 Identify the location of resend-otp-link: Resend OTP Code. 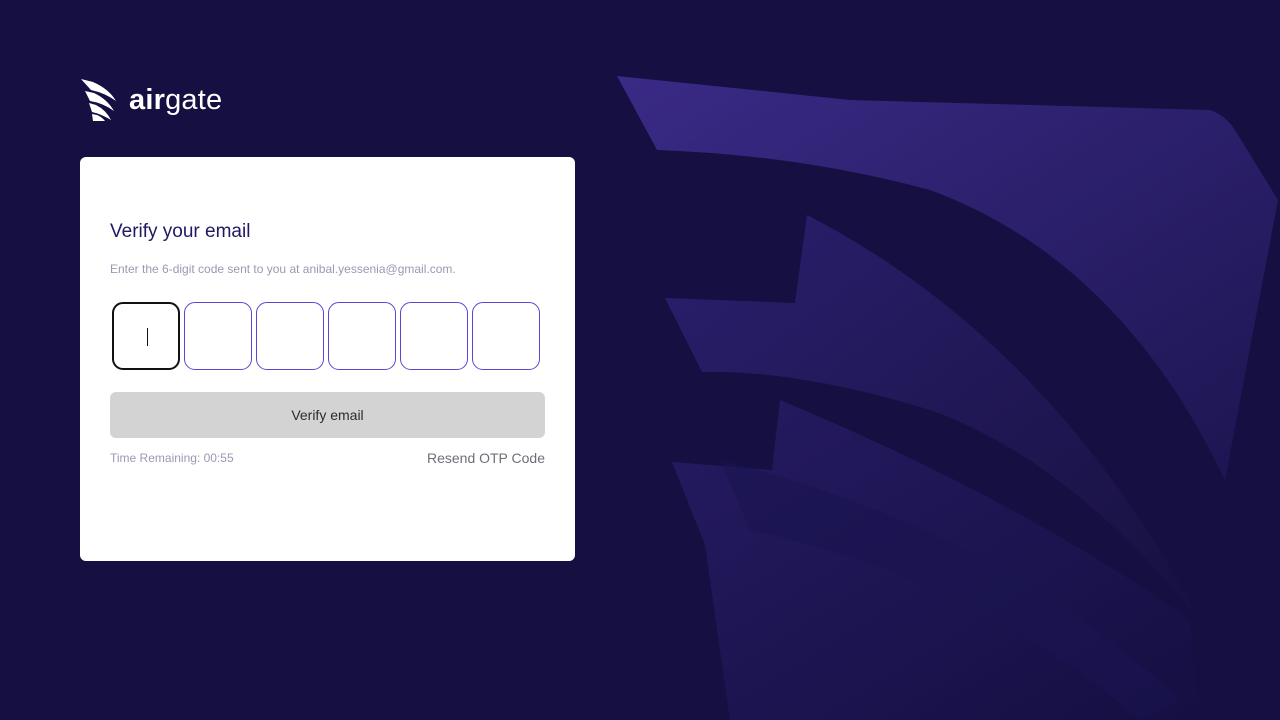
(486, 458).